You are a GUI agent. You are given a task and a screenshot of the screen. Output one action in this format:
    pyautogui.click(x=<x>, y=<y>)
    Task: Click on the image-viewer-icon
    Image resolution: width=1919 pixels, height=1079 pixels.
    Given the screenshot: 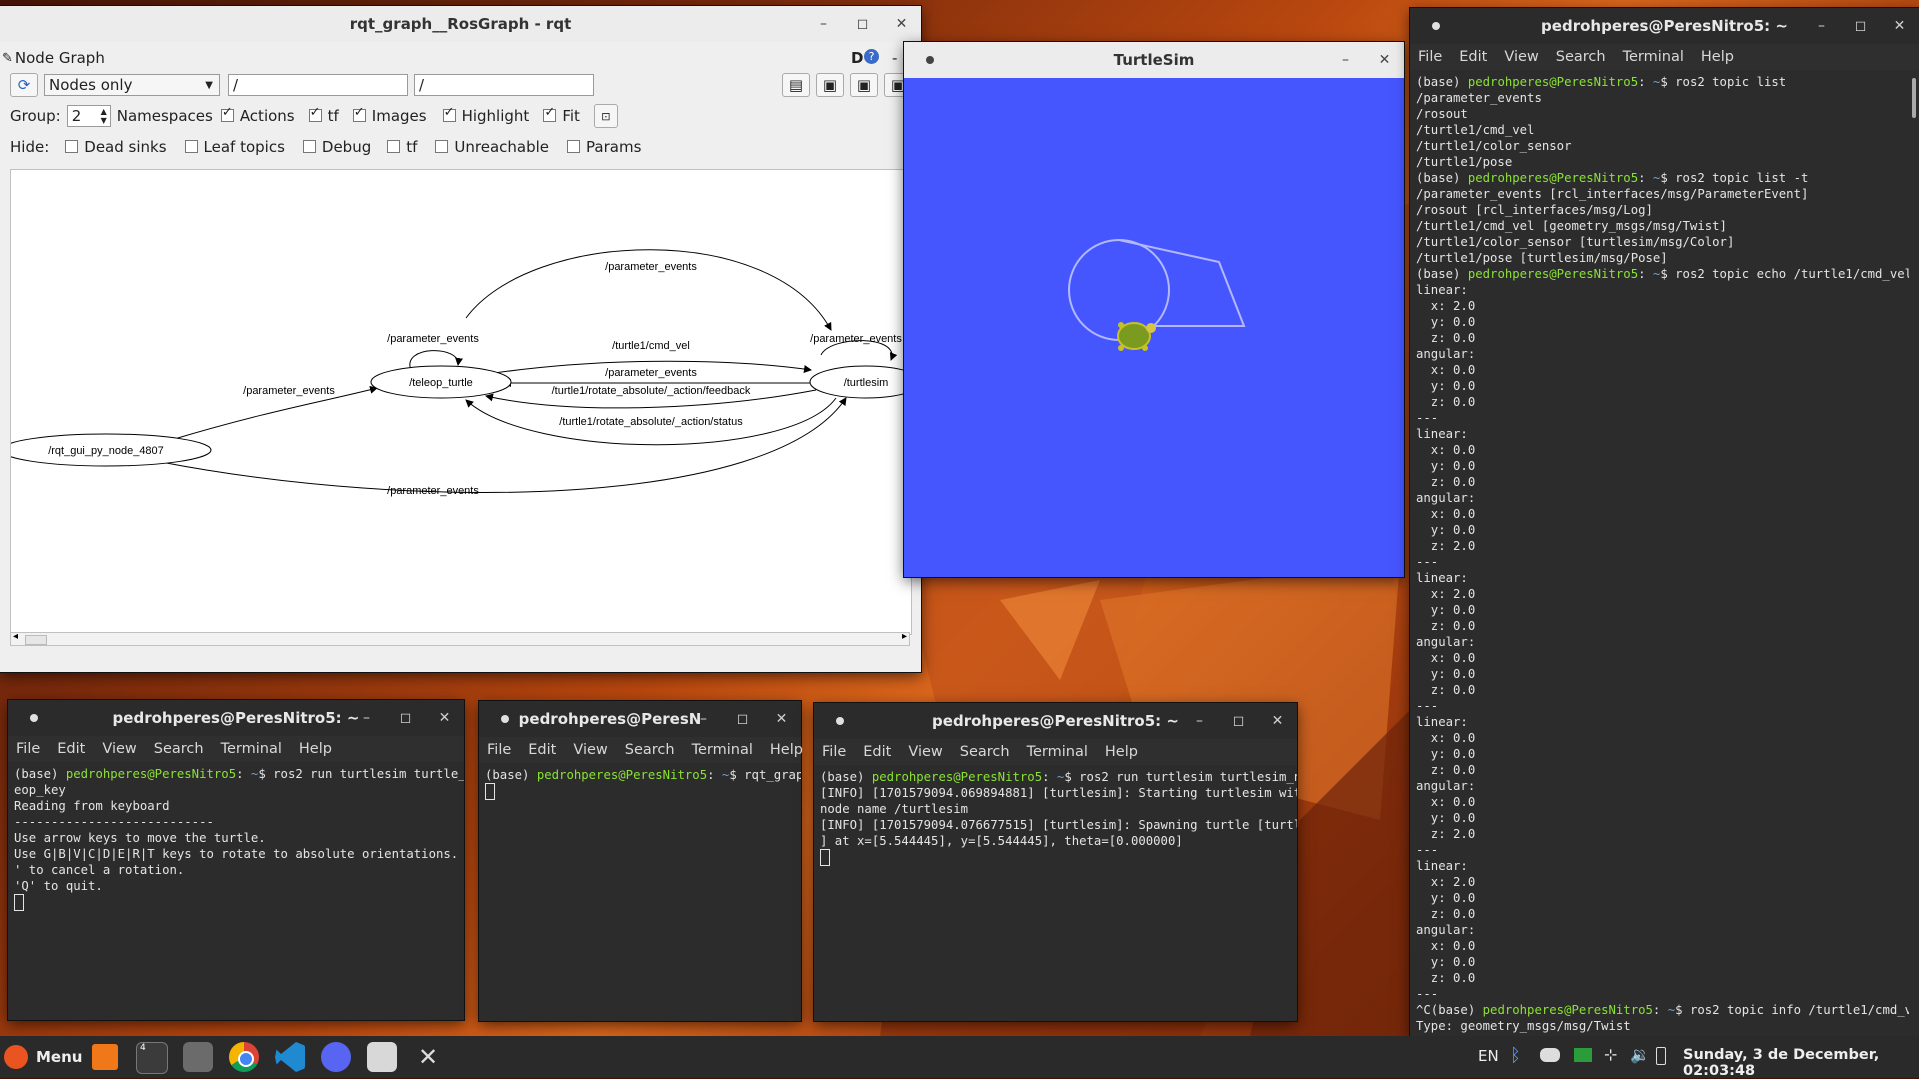 What is the action you would take?
    pyautogui.click(x=382, y=1057)
    